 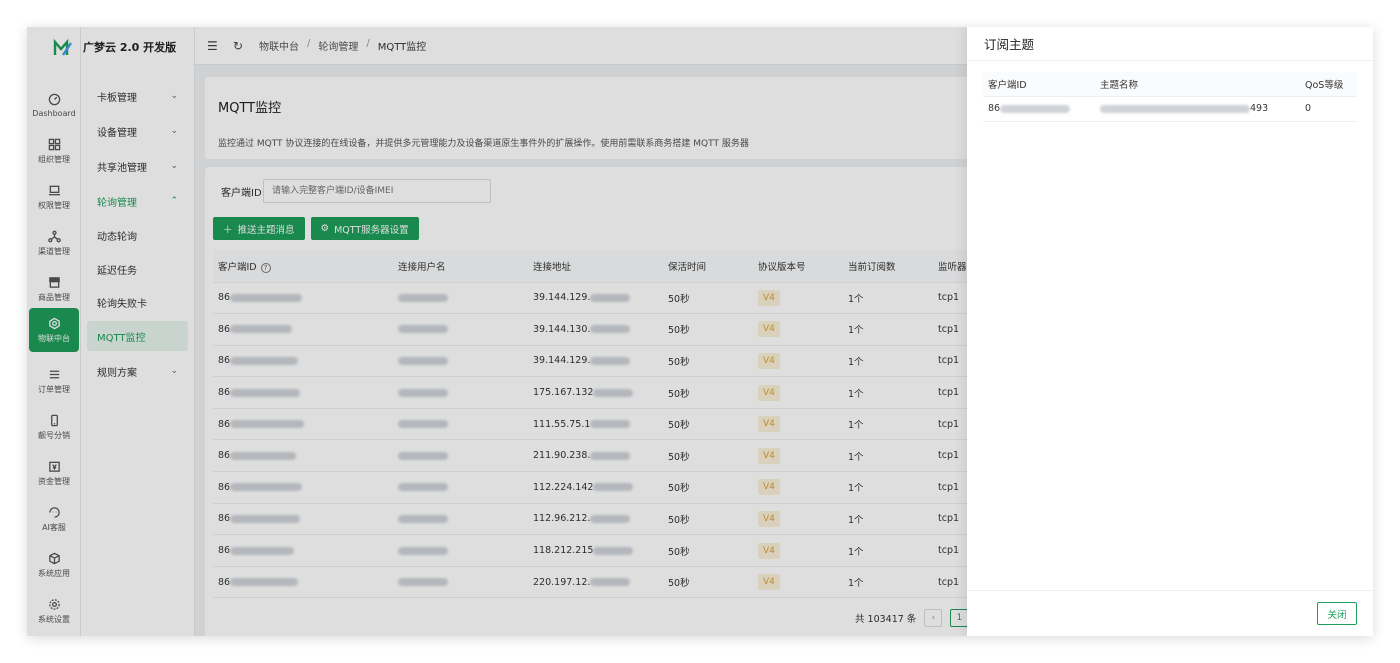 What do you see at coordinates (1259, 108) in the screenshot?
I see `topic-suffix: 493` at bounding box center [1259, 108].